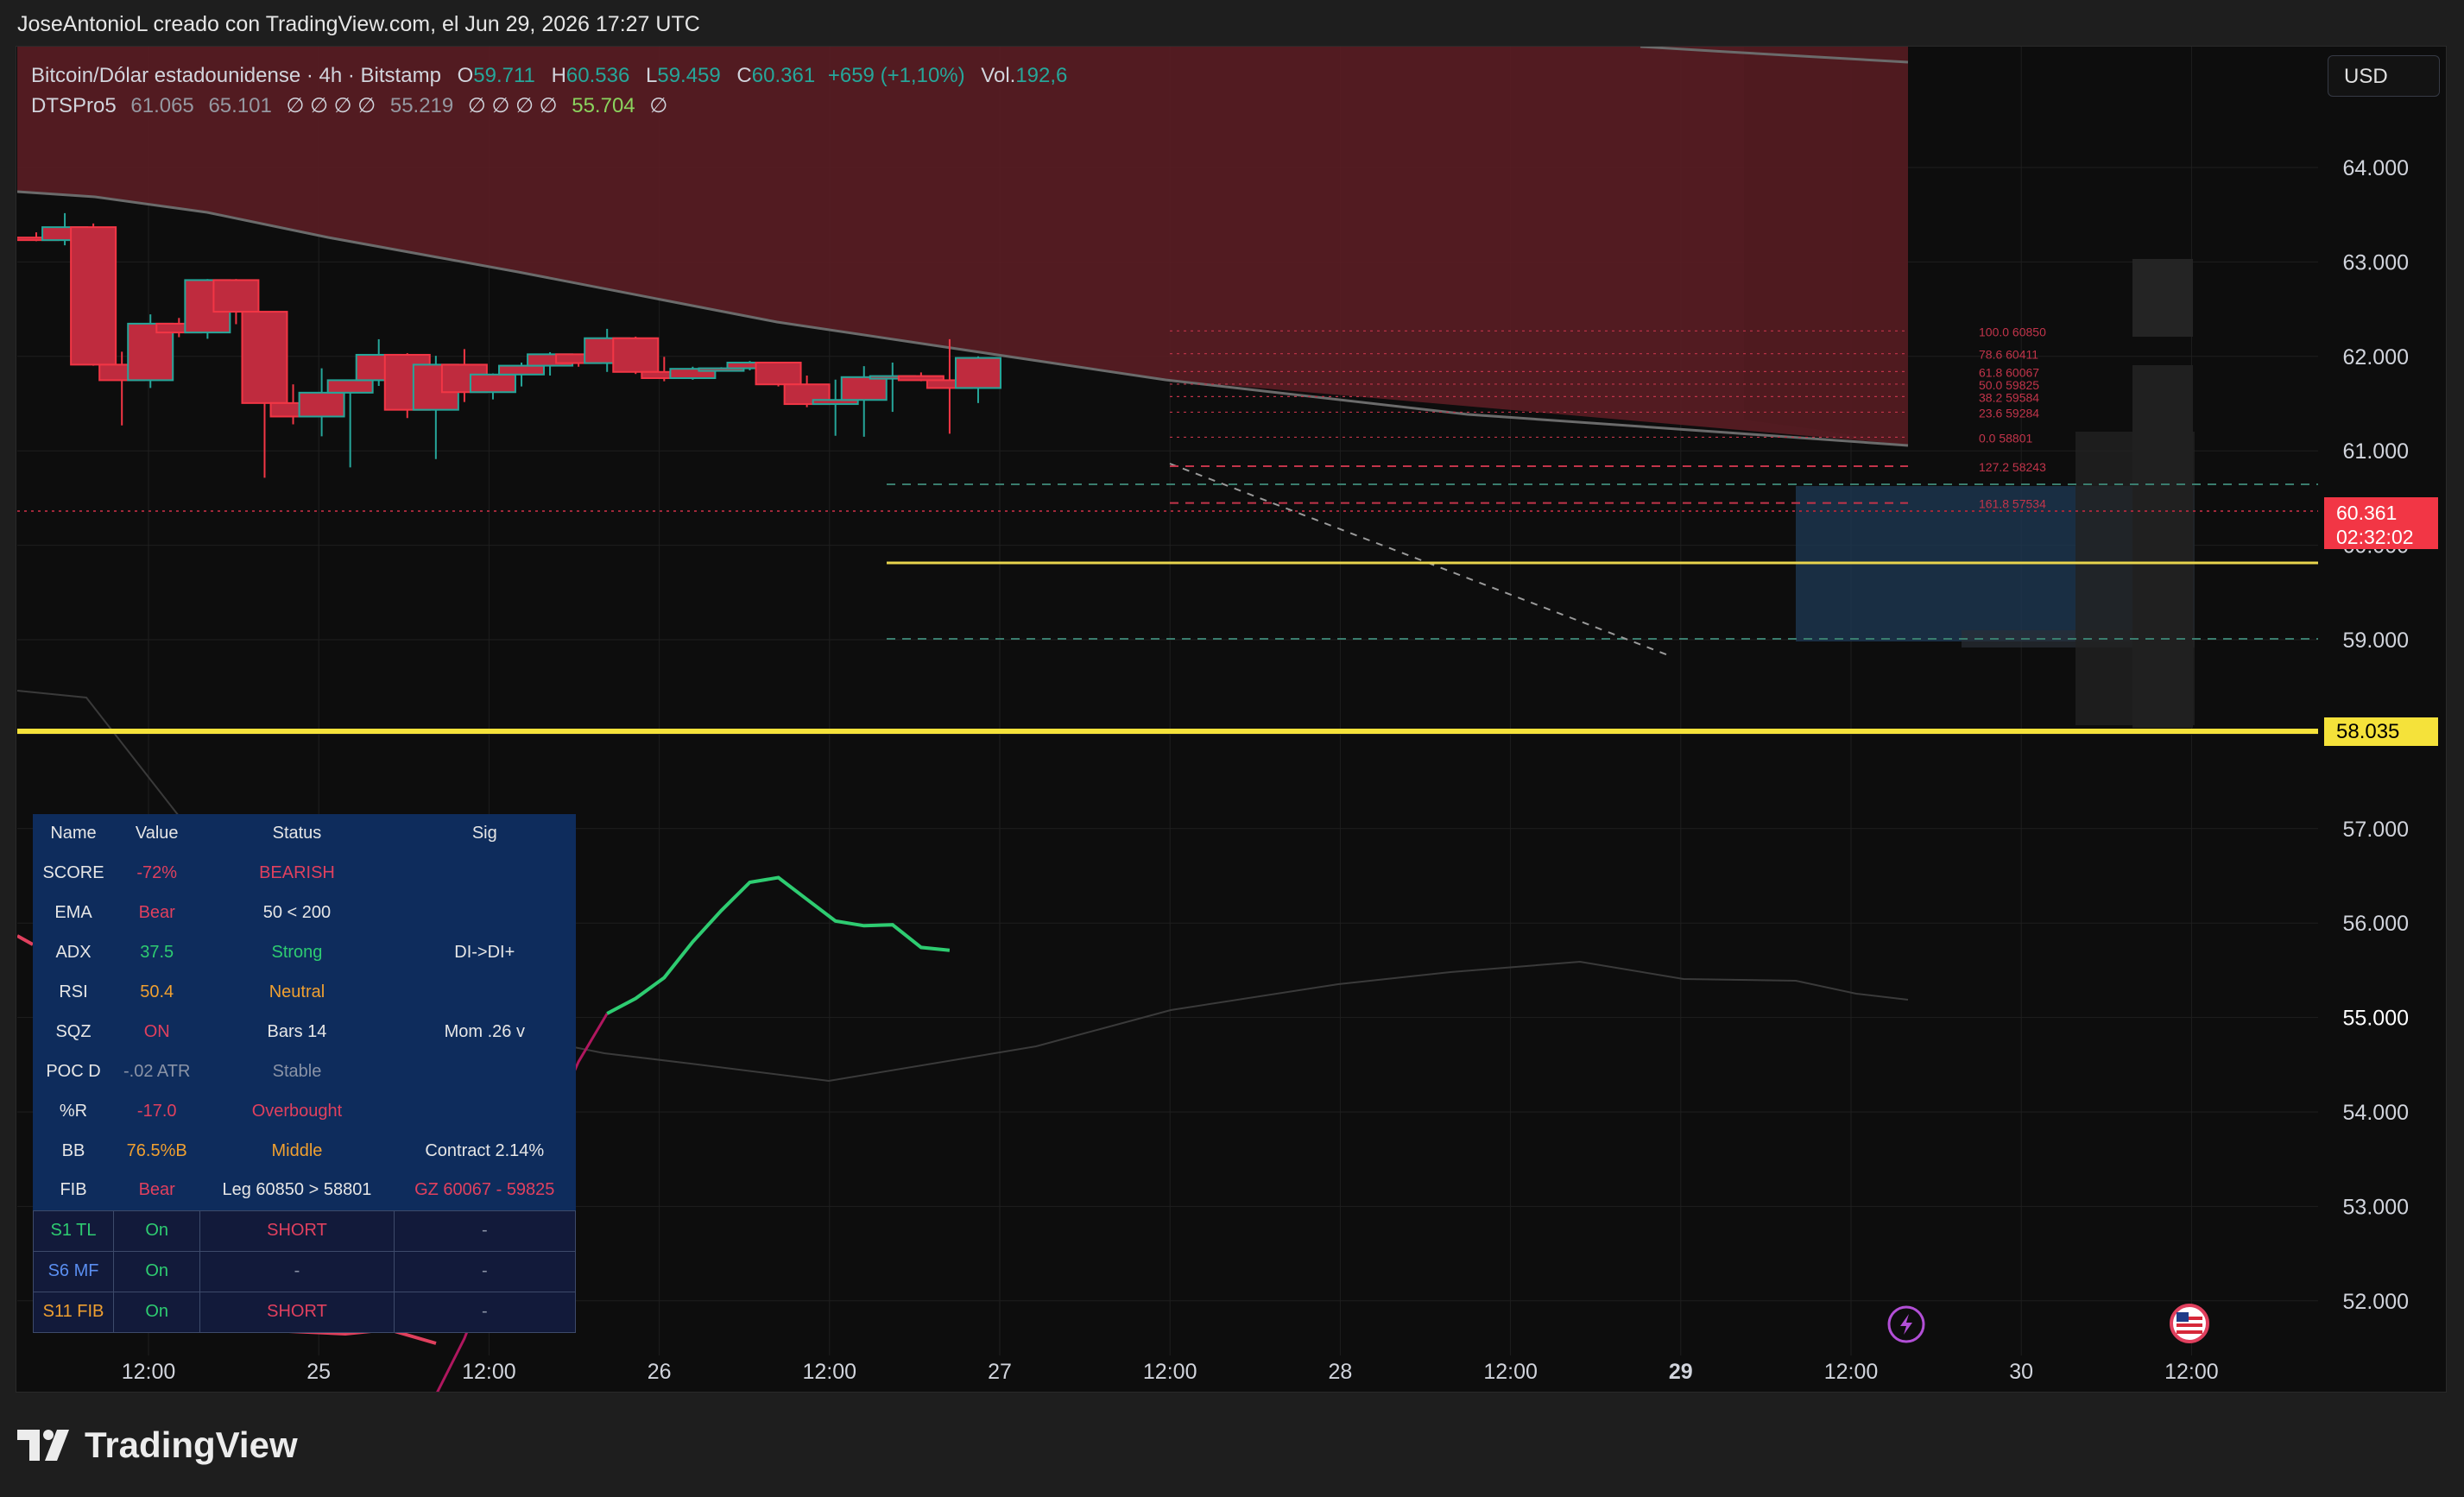 Image resolution: width=2464 pixels, height=1497 pixels. Describe the element at coordinates (156, 1111) in the screenshot. I see `table-cell-value: -17.0` at that location.